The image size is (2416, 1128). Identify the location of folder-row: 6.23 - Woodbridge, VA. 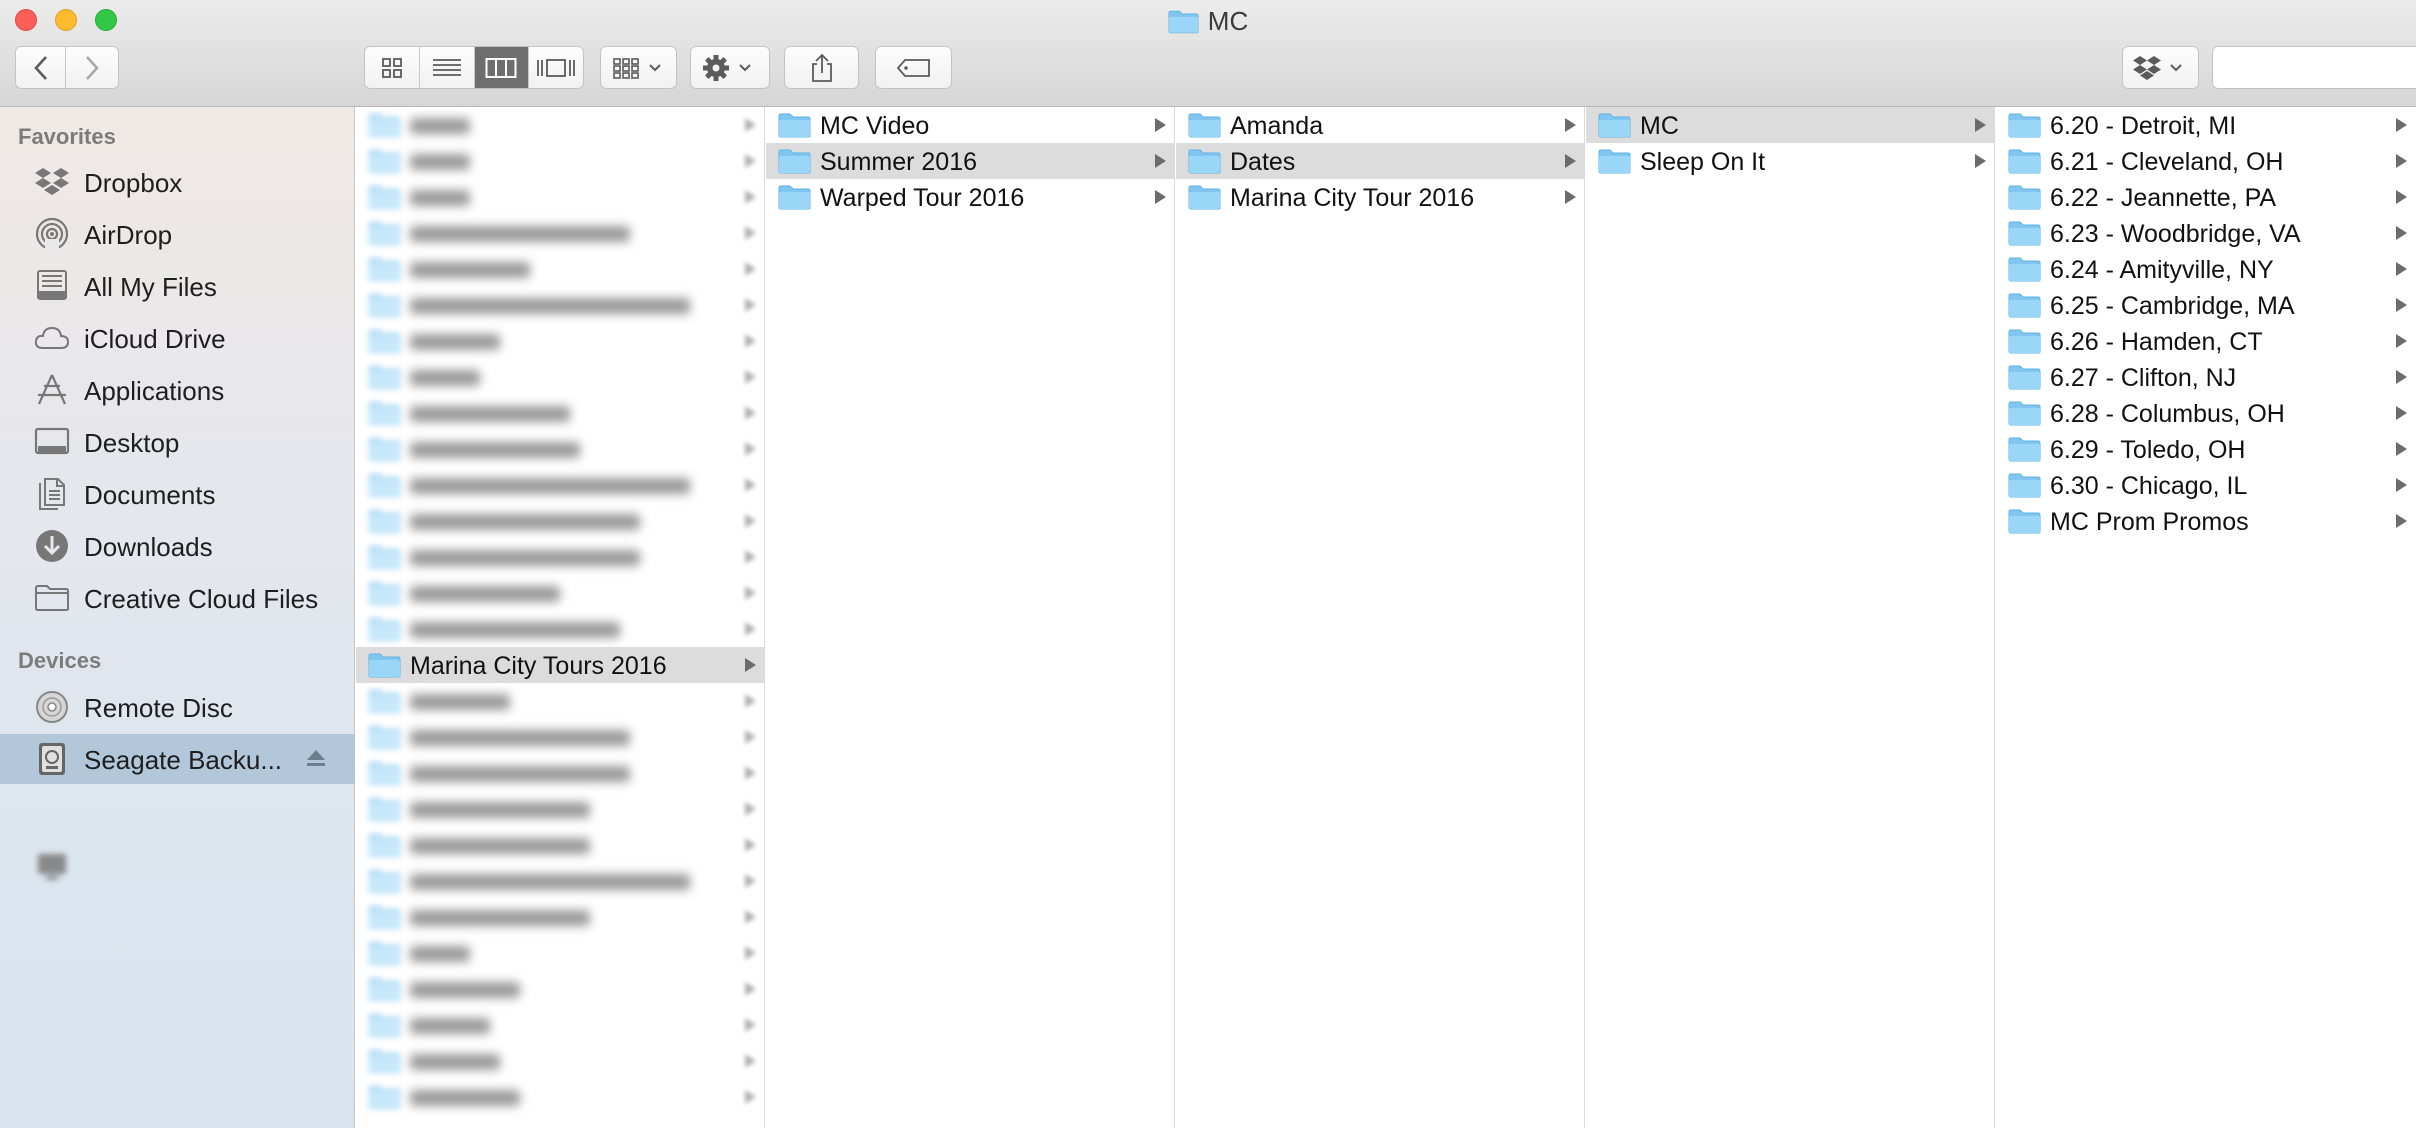
(2206, 233).